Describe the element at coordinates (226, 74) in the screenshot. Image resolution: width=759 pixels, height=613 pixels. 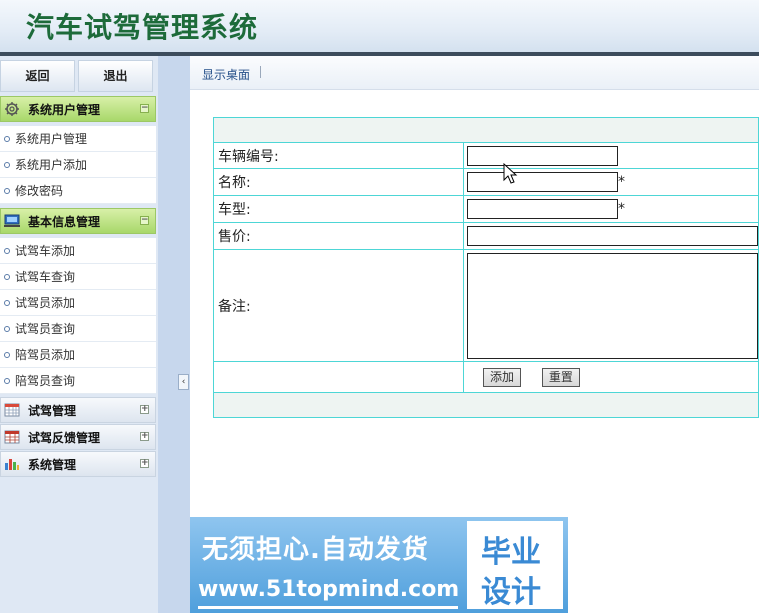
I see `tab-show-desktop: 显示桌面` at that location.